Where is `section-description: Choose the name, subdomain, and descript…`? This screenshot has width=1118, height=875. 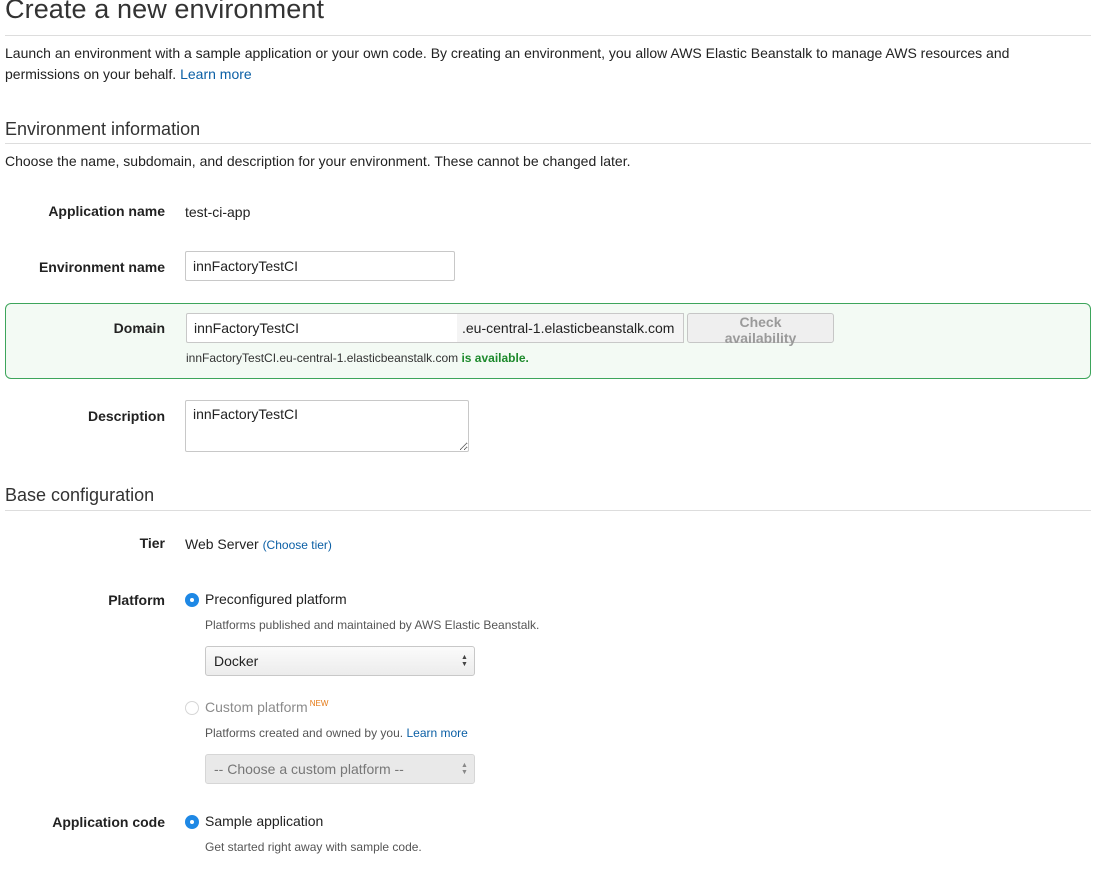
section-description: Choose the name, subdomain, and descript… is located at coordinates (318, 161).